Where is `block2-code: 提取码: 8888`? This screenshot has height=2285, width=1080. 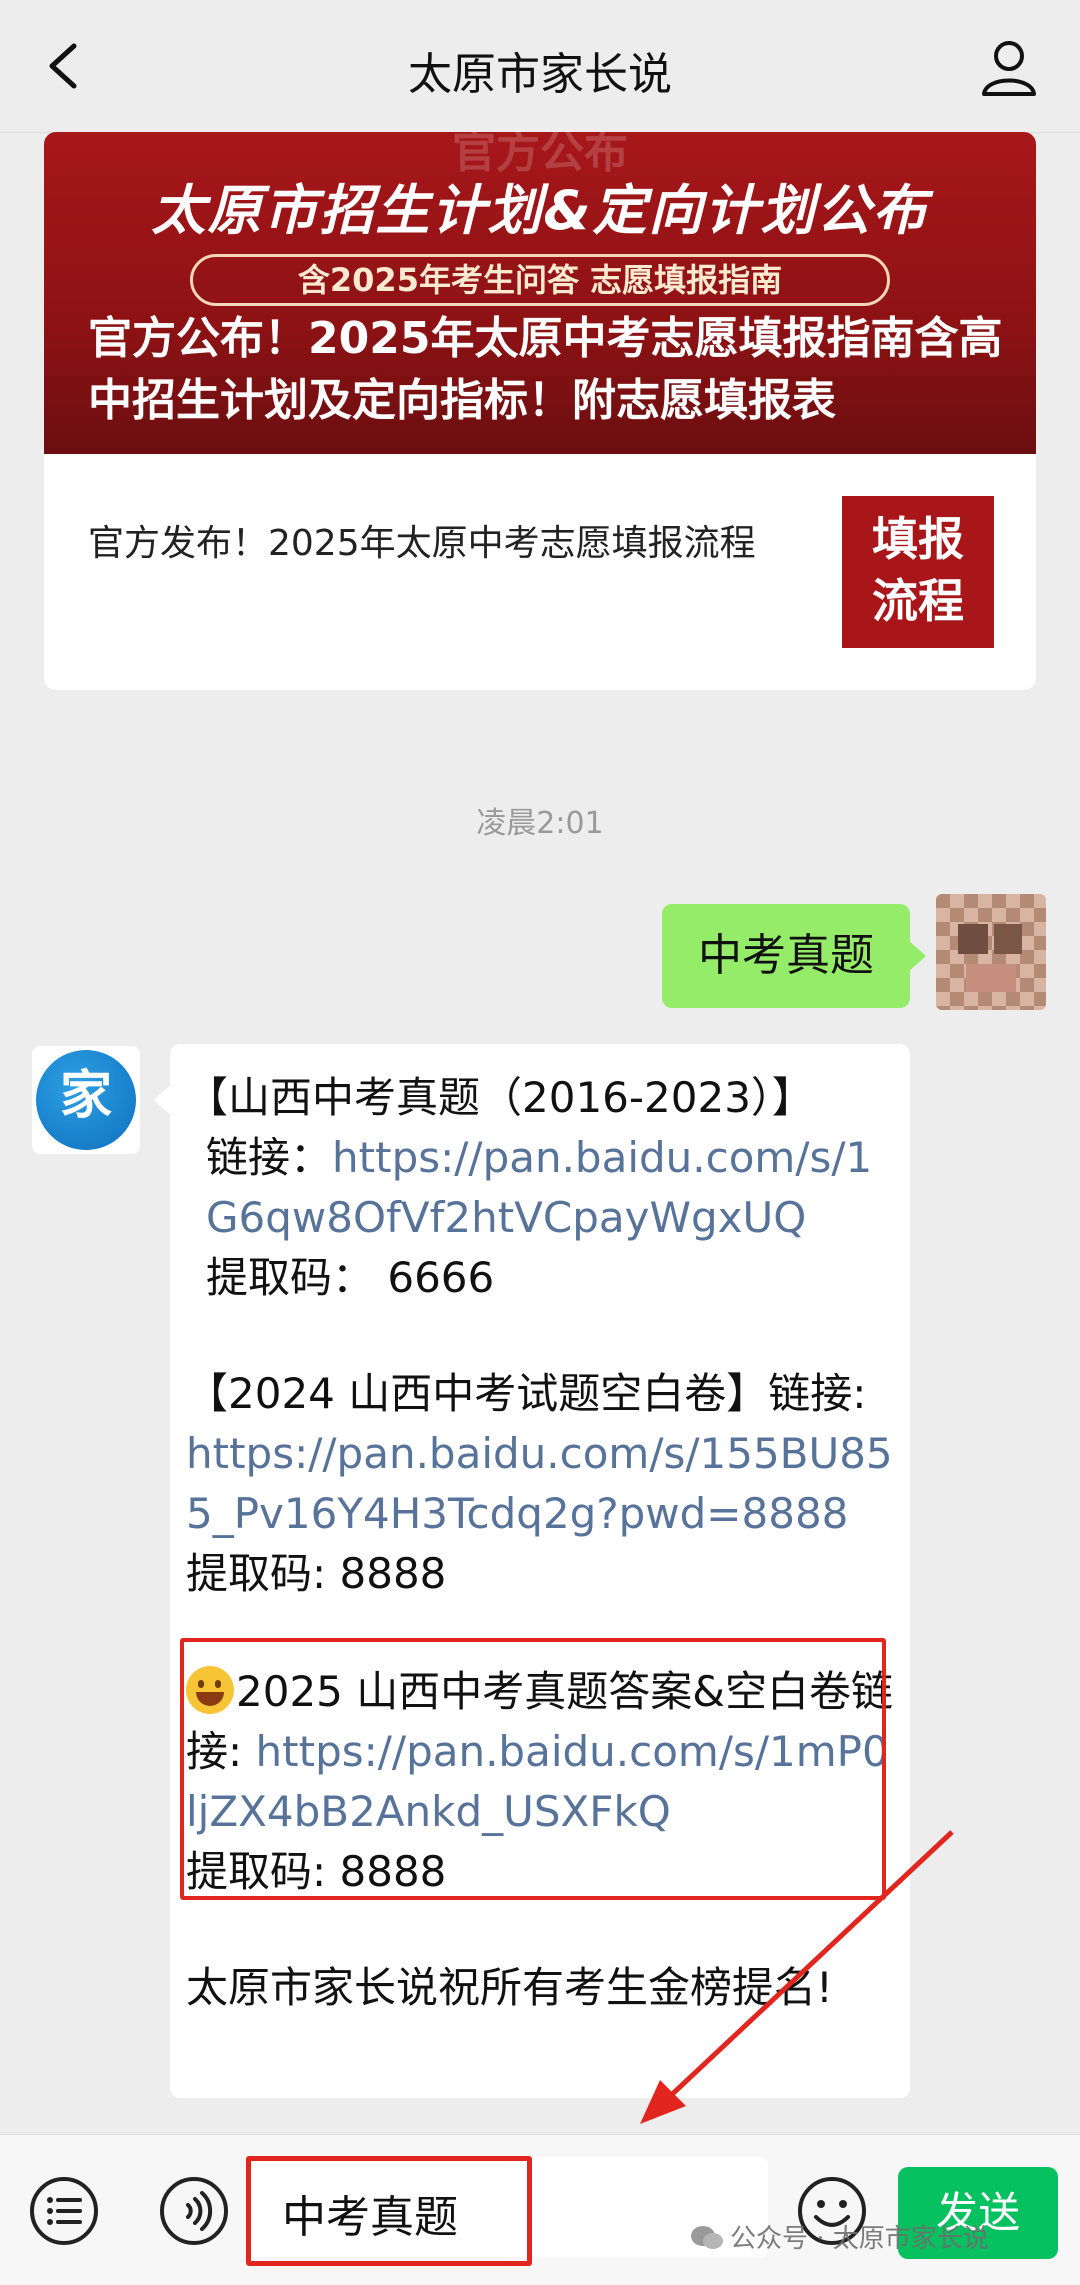 block2-code: 提取码: 8888 is located at coordinates (316, 1573).